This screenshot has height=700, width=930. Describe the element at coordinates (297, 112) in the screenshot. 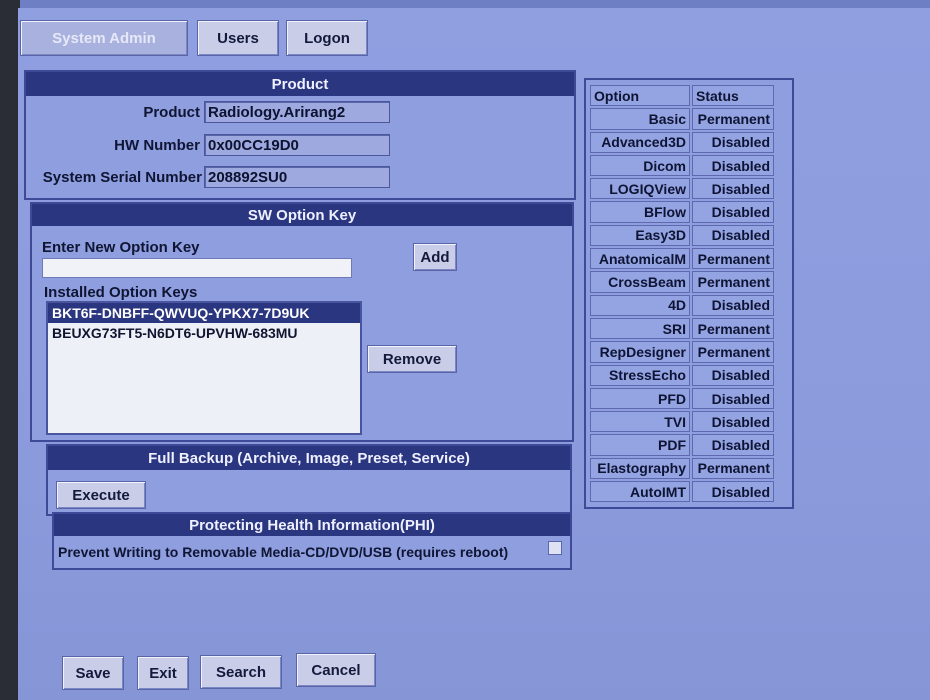

I see `product-field: Radiology.Arirang2` at that location.